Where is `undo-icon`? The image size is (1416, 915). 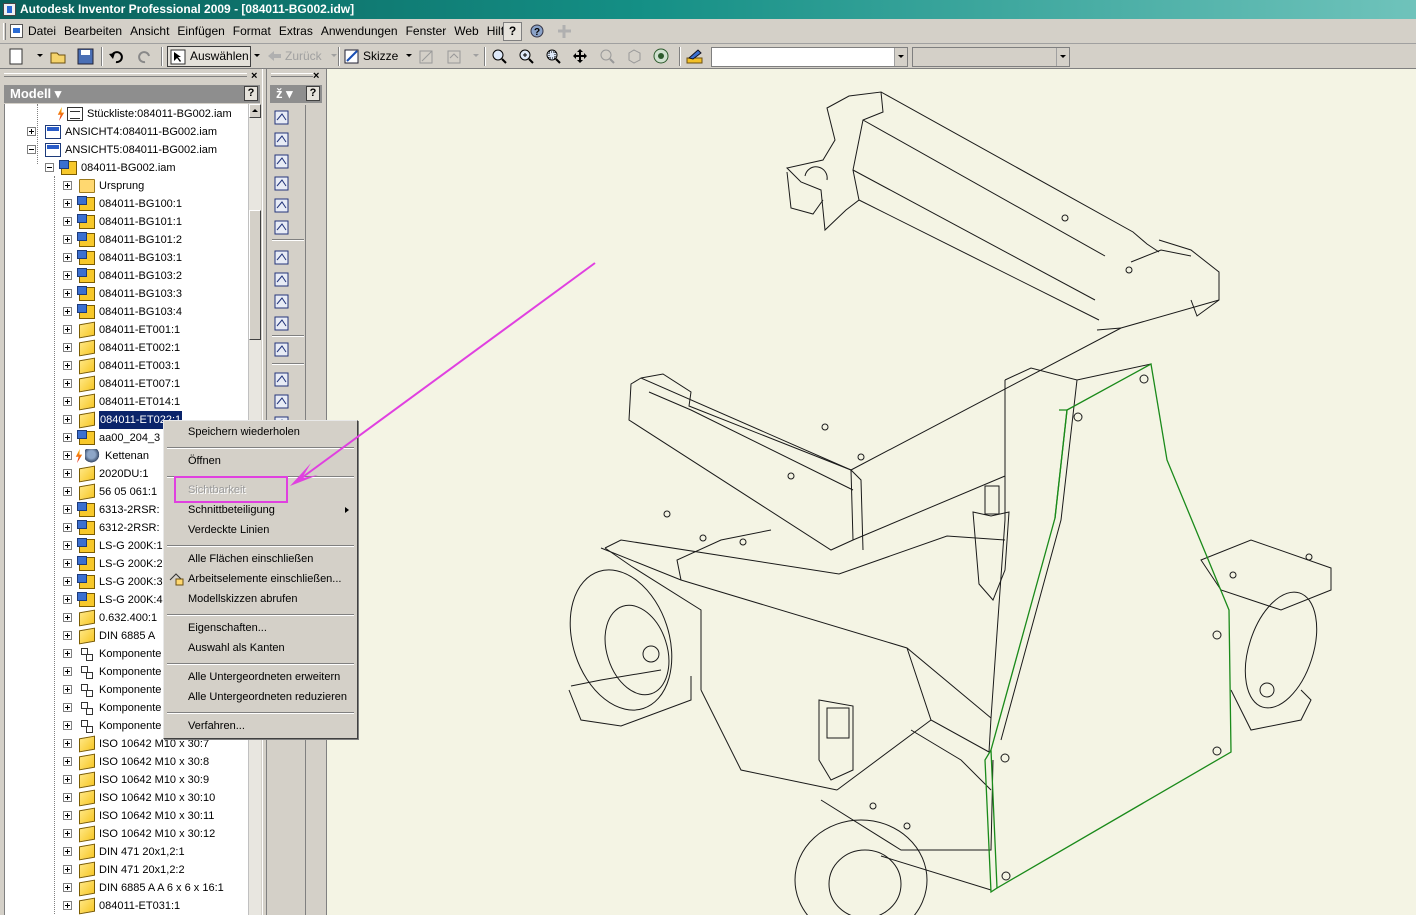 undo-icon is located at coordinates (116, 56).